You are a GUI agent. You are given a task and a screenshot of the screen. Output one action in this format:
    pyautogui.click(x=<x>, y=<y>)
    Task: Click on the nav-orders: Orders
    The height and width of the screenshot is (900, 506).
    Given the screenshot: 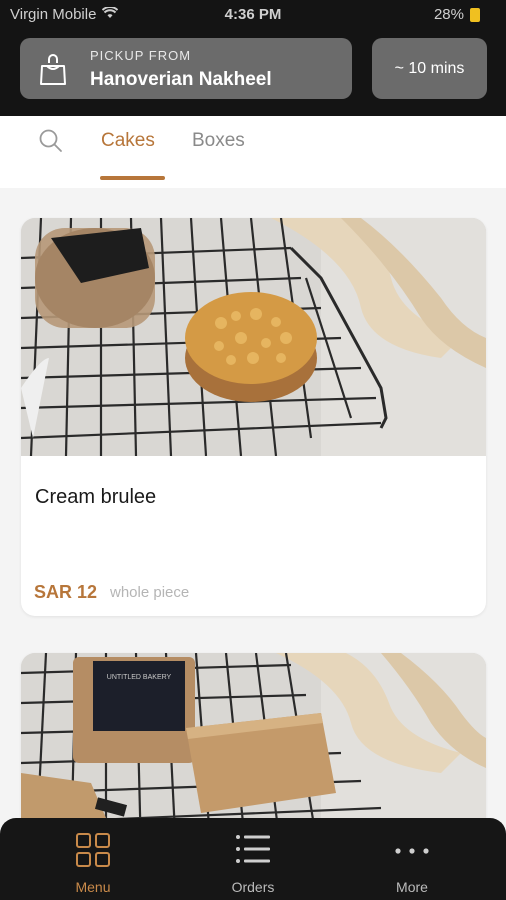 What is the action you would take?
    pyautogui.click(x=253, y=859)
    